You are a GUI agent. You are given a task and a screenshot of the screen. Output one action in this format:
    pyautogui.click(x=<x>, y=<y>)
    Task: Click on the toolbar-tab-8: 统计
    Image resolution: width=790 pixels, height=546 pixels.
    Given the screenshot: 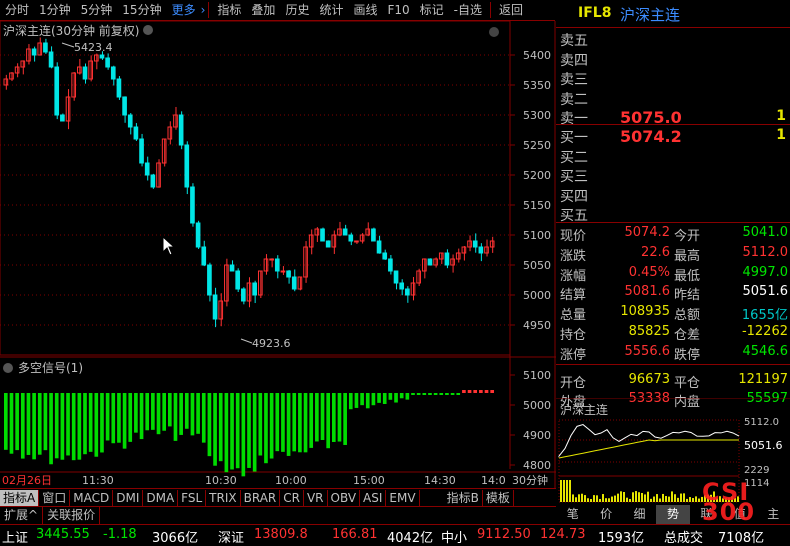 What is the action you would take?
    pyautogui.click(x=331, y=10)
    